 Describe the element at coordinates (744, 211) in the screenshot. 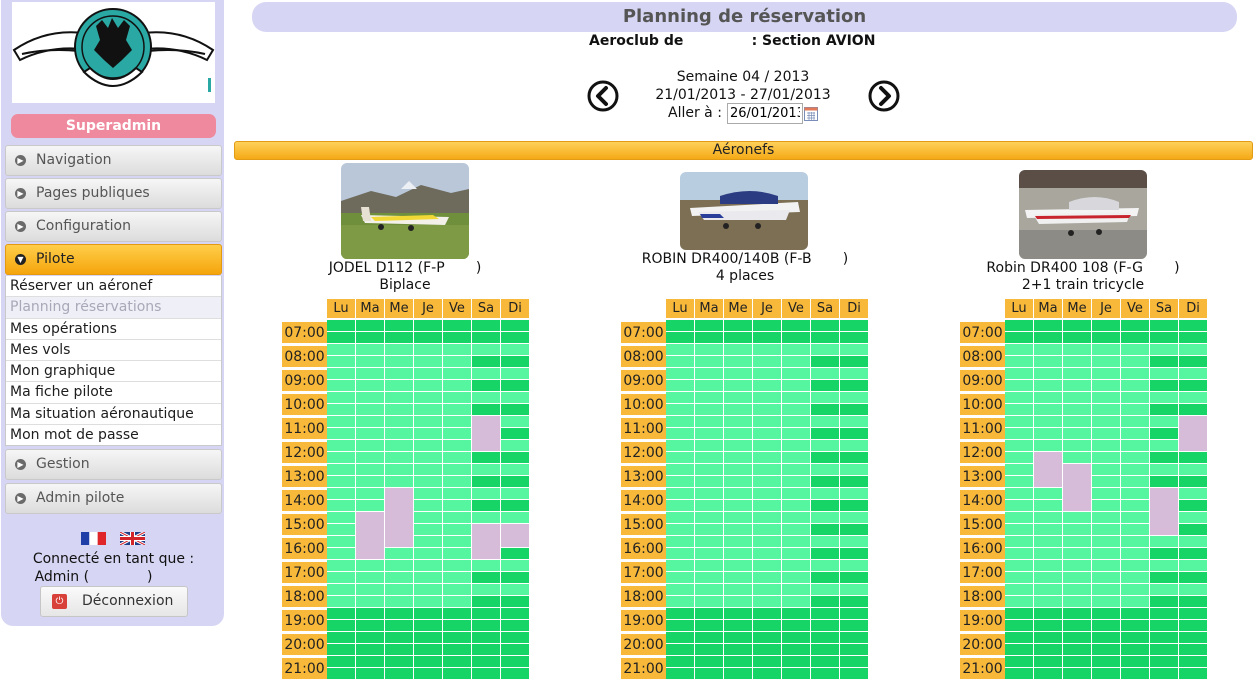

I see `robin140b-photo` at that location.